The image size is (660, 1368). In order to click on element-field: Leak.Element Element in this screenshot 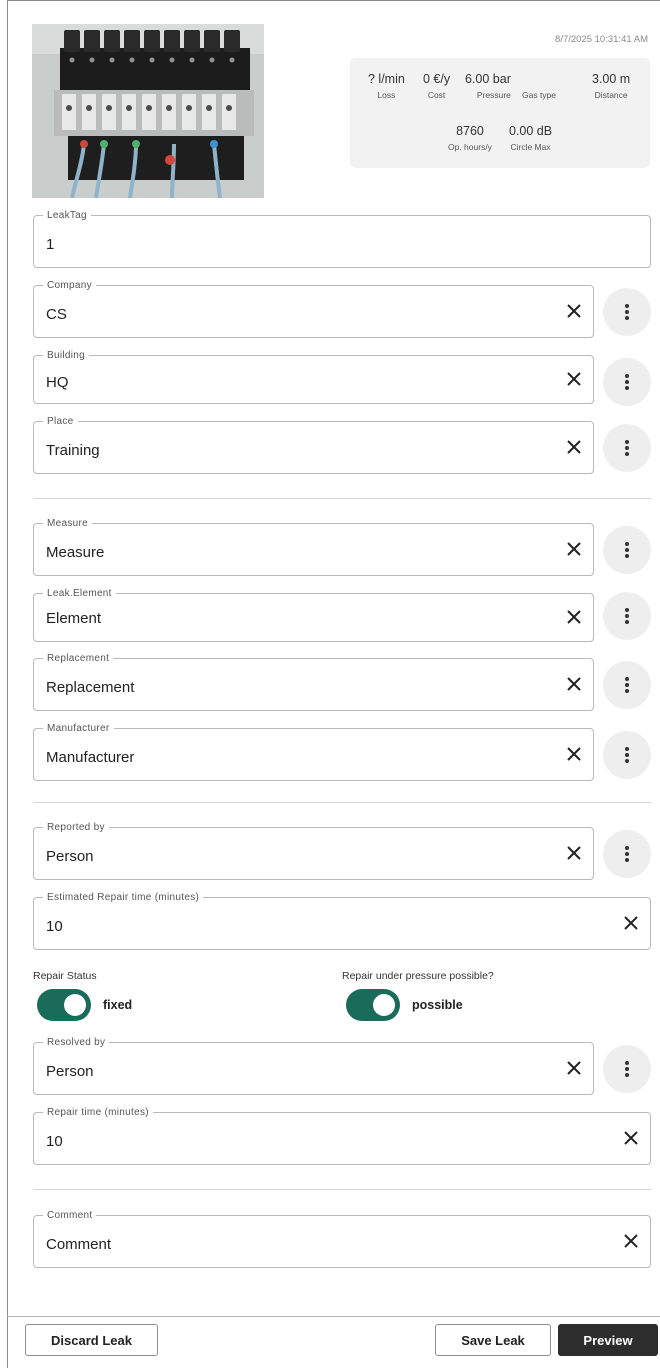, I will do `click(313, 614)`.